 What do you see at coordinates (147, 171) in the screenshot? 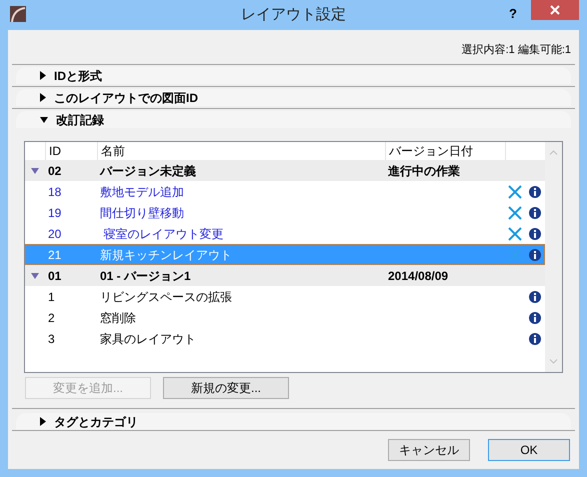
I see `version-name: バージョン未定義` at bounding box center [147, 171].